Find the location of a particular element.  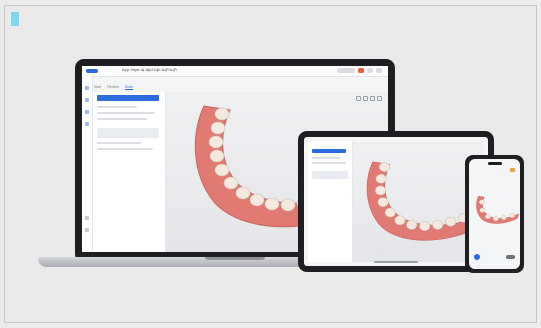

tab-start: Start is located at coordinates (97, 87).